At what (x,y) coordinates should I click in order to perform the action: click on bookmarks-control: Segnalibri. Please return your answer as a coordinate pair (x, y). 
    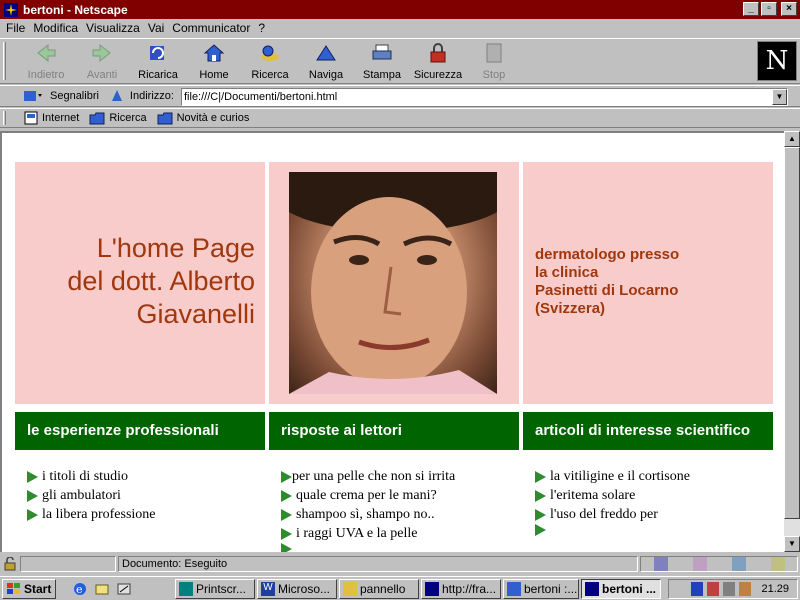
    Looking at the image, I should click on (60, 96).